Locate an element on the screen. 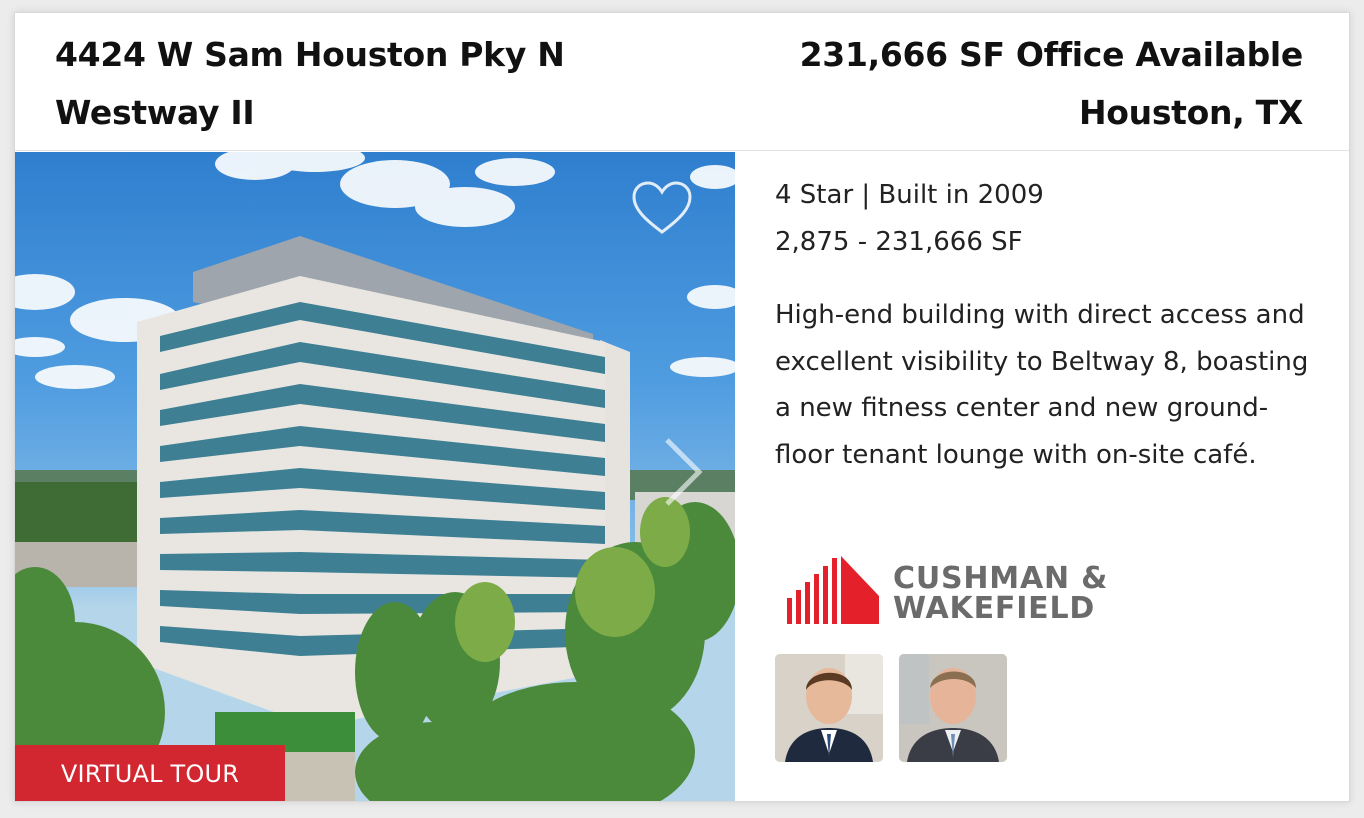 The height and width of the screenshot is (818, 1364). cushman-wakefield-logo-icon is located at coordinates (833, 590).